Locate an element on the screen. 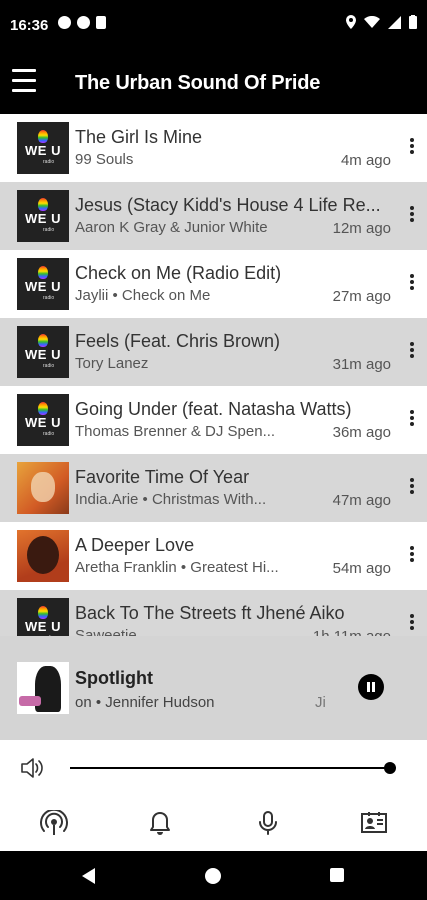 This screenshot has height=900, width=427. track-played-time: 31m ago is located at coordinates (361, 364).